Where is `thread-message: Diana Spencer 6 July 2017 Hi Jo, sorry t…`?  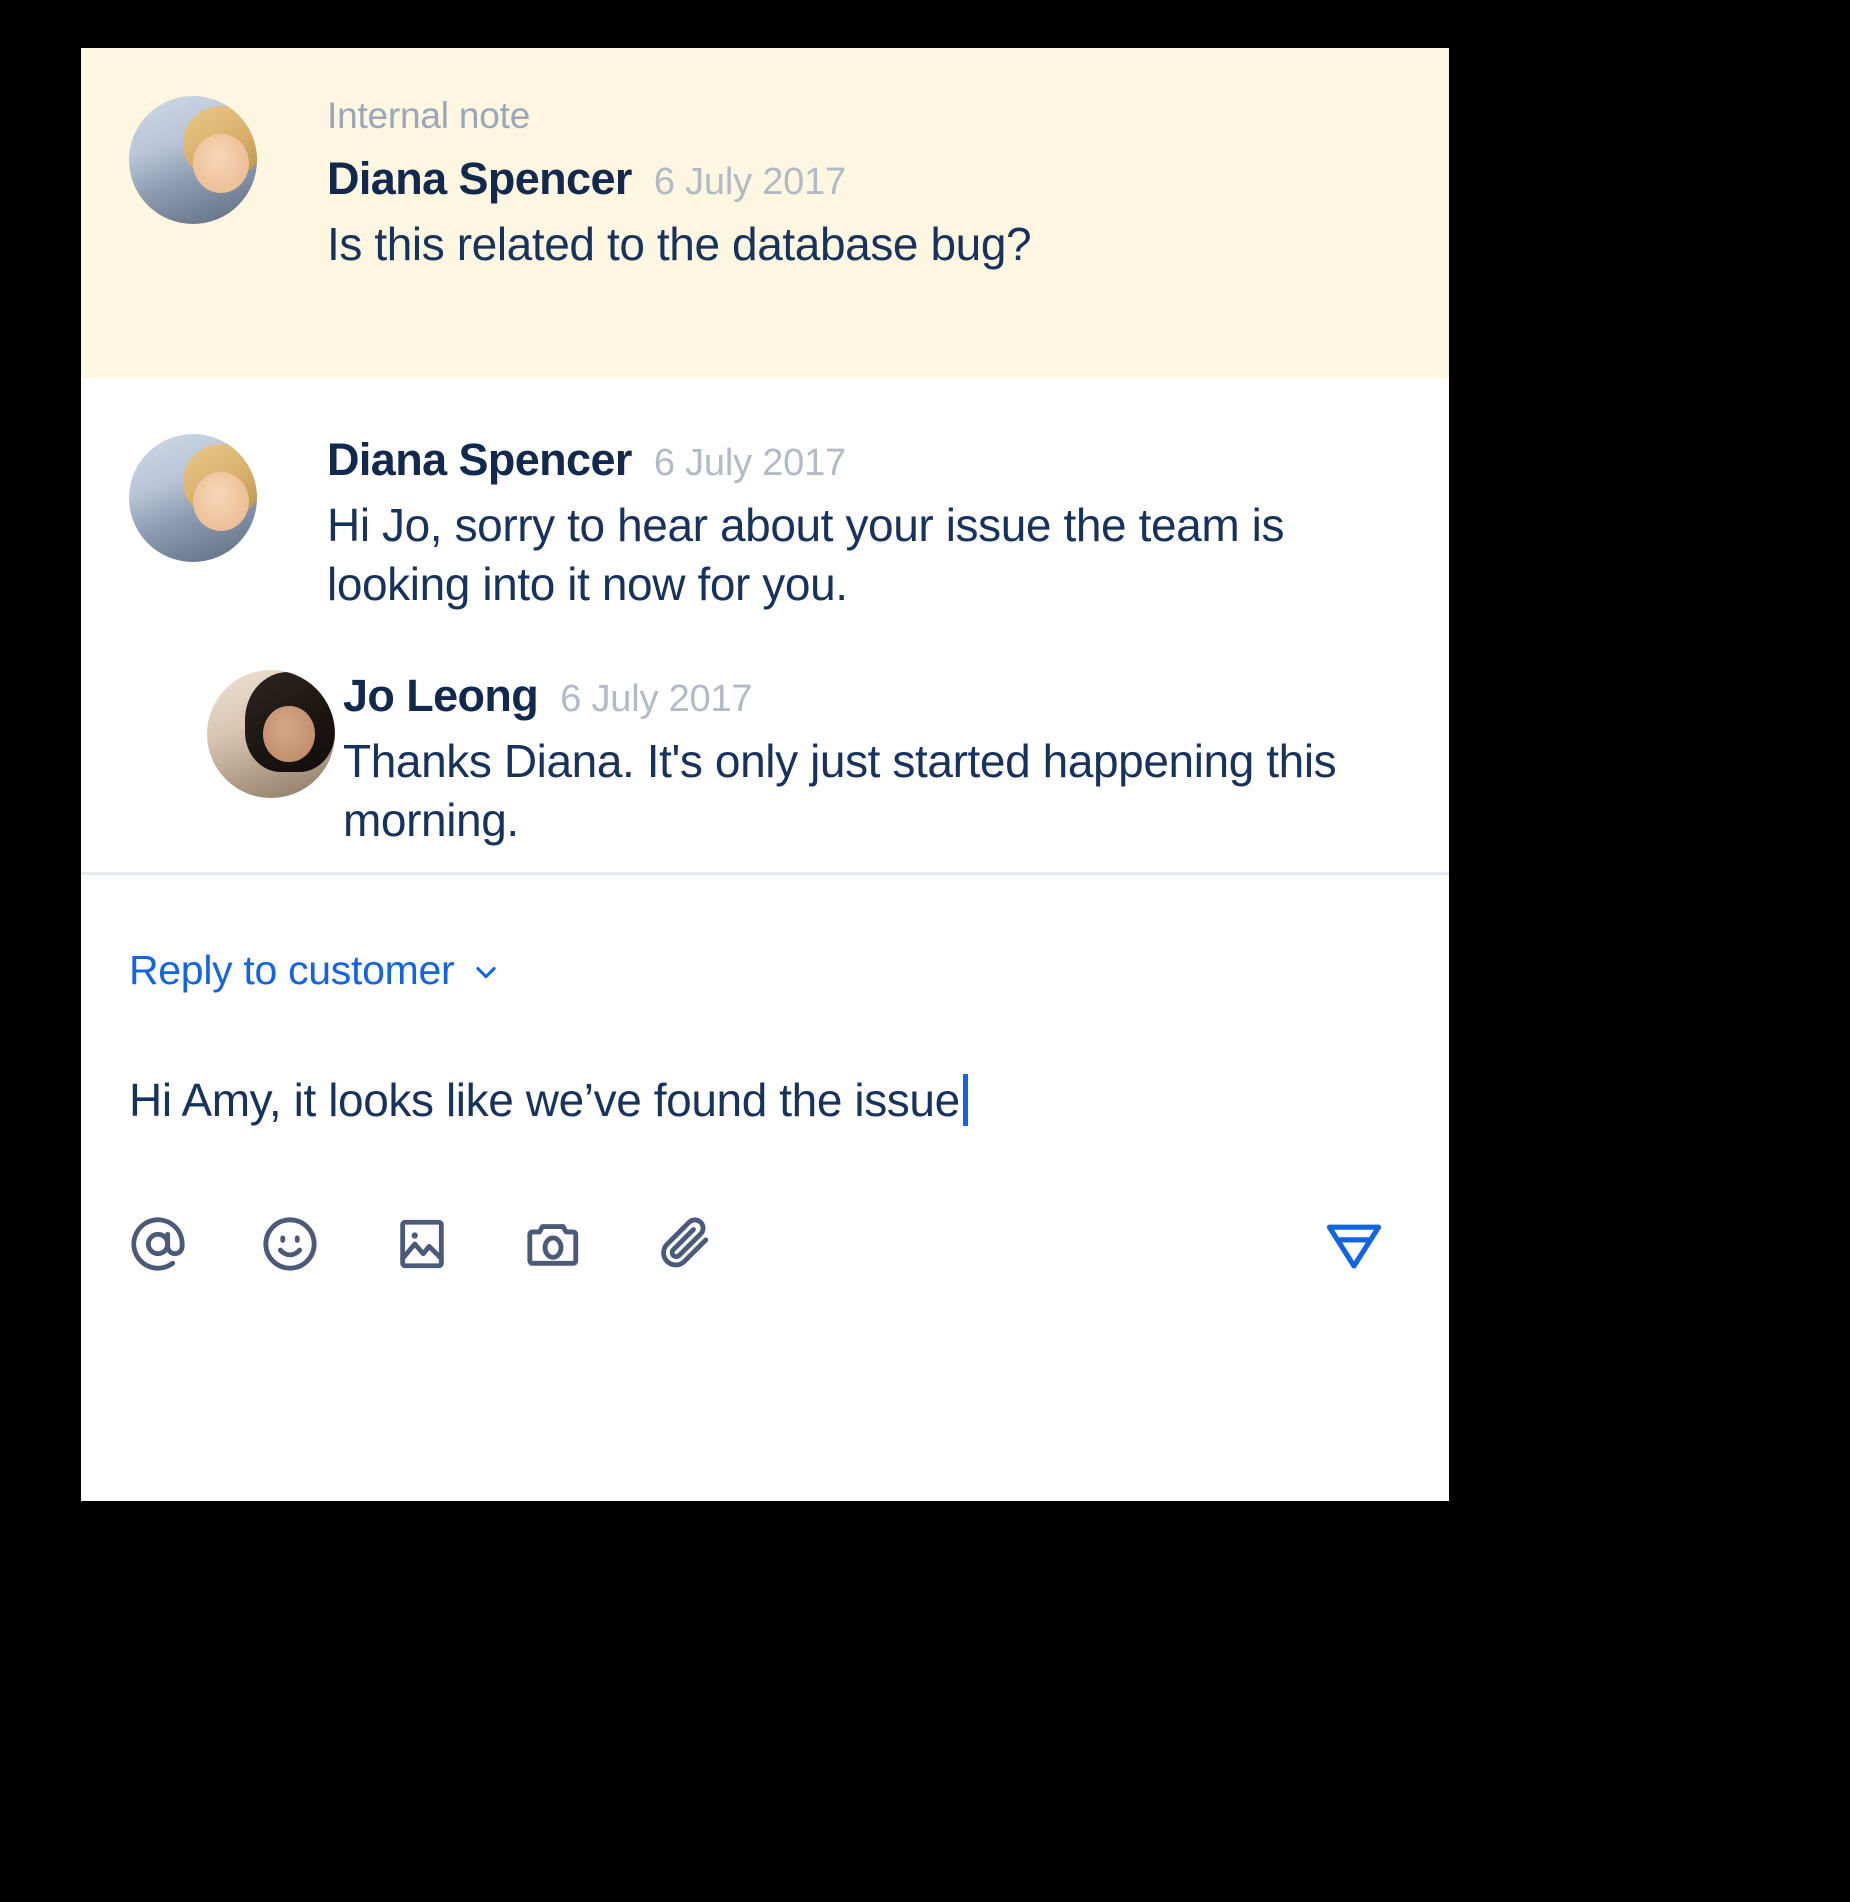 thread-message: Diana Spencer 6 July 2017 Hi Jo, sorry t… is located at coordinates (765, 524).